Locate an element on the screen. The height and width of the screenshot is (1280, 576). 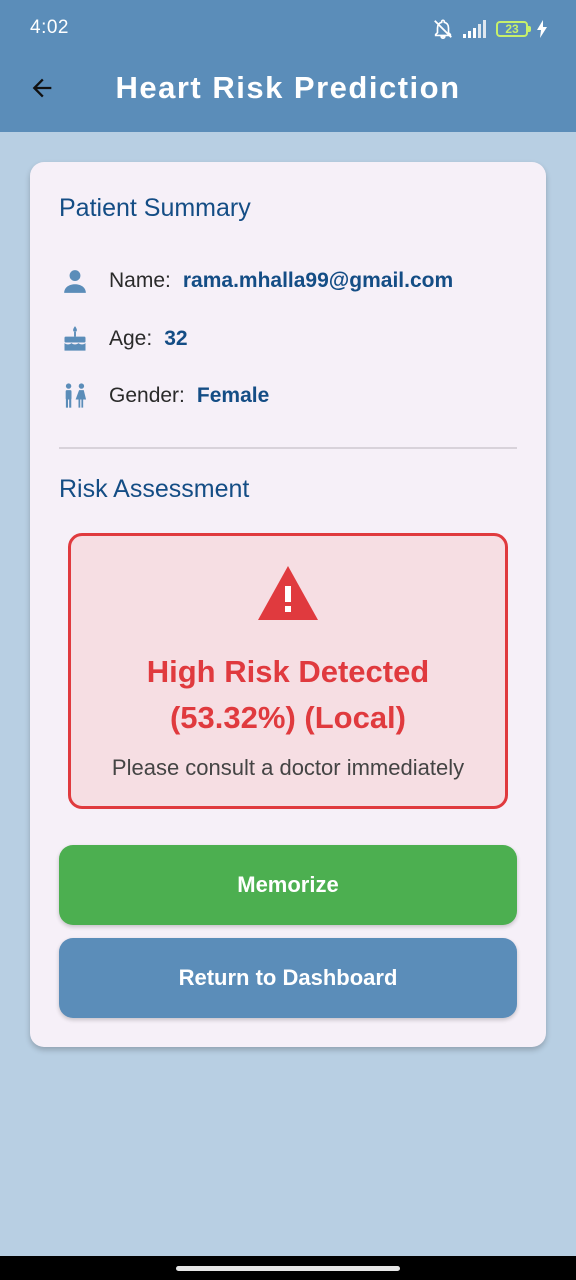
status-time: 4:02 is located at coordinates (49, 27).